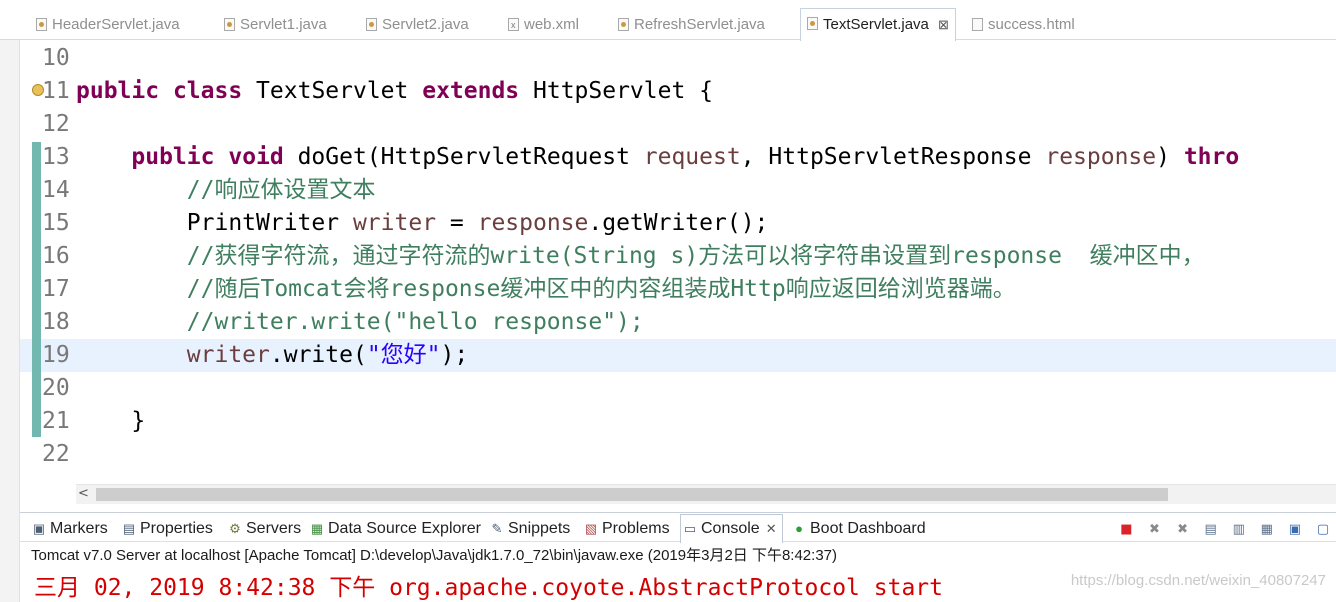 This screenshot has width=1336, height=602. I want to click on line-number: 12, so click(56, 124).